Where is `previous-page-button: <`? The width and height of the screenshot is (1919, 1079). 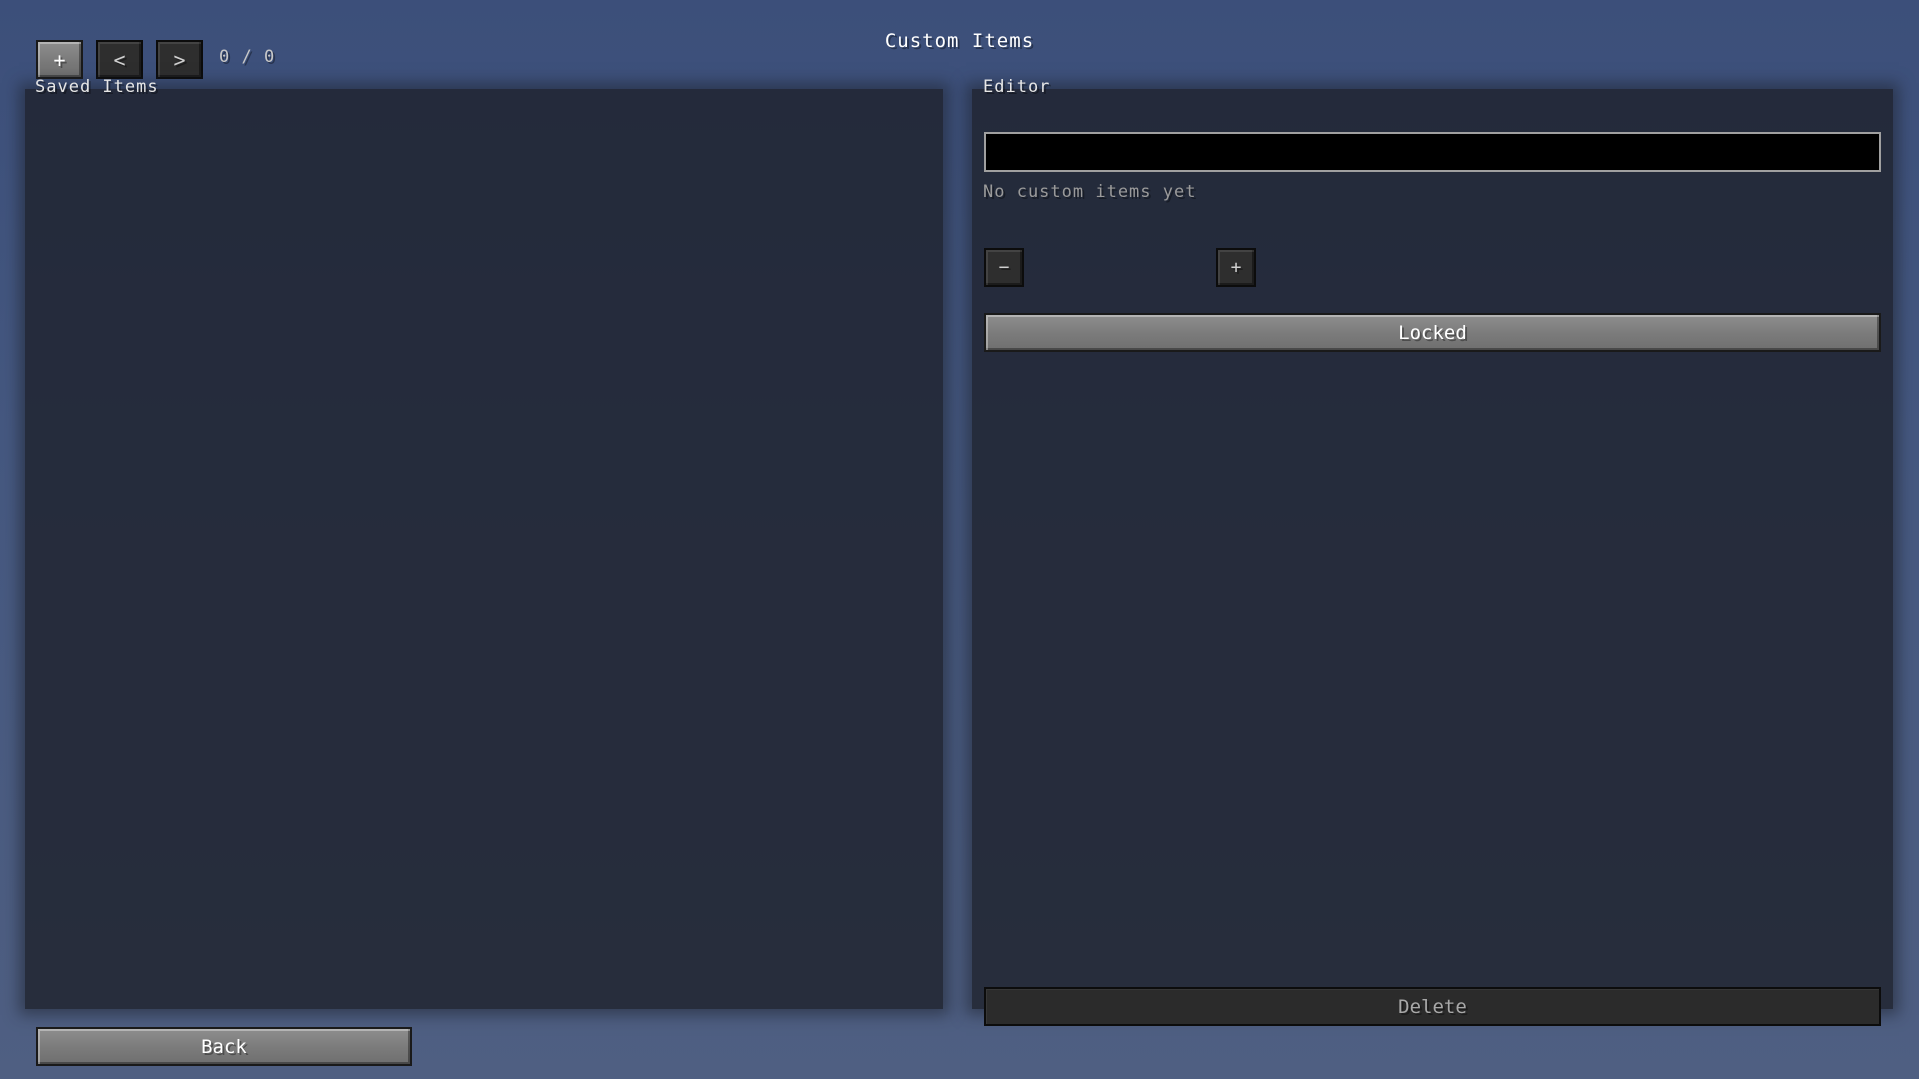 previous-page-button: < is located at coordinates (119, 59).